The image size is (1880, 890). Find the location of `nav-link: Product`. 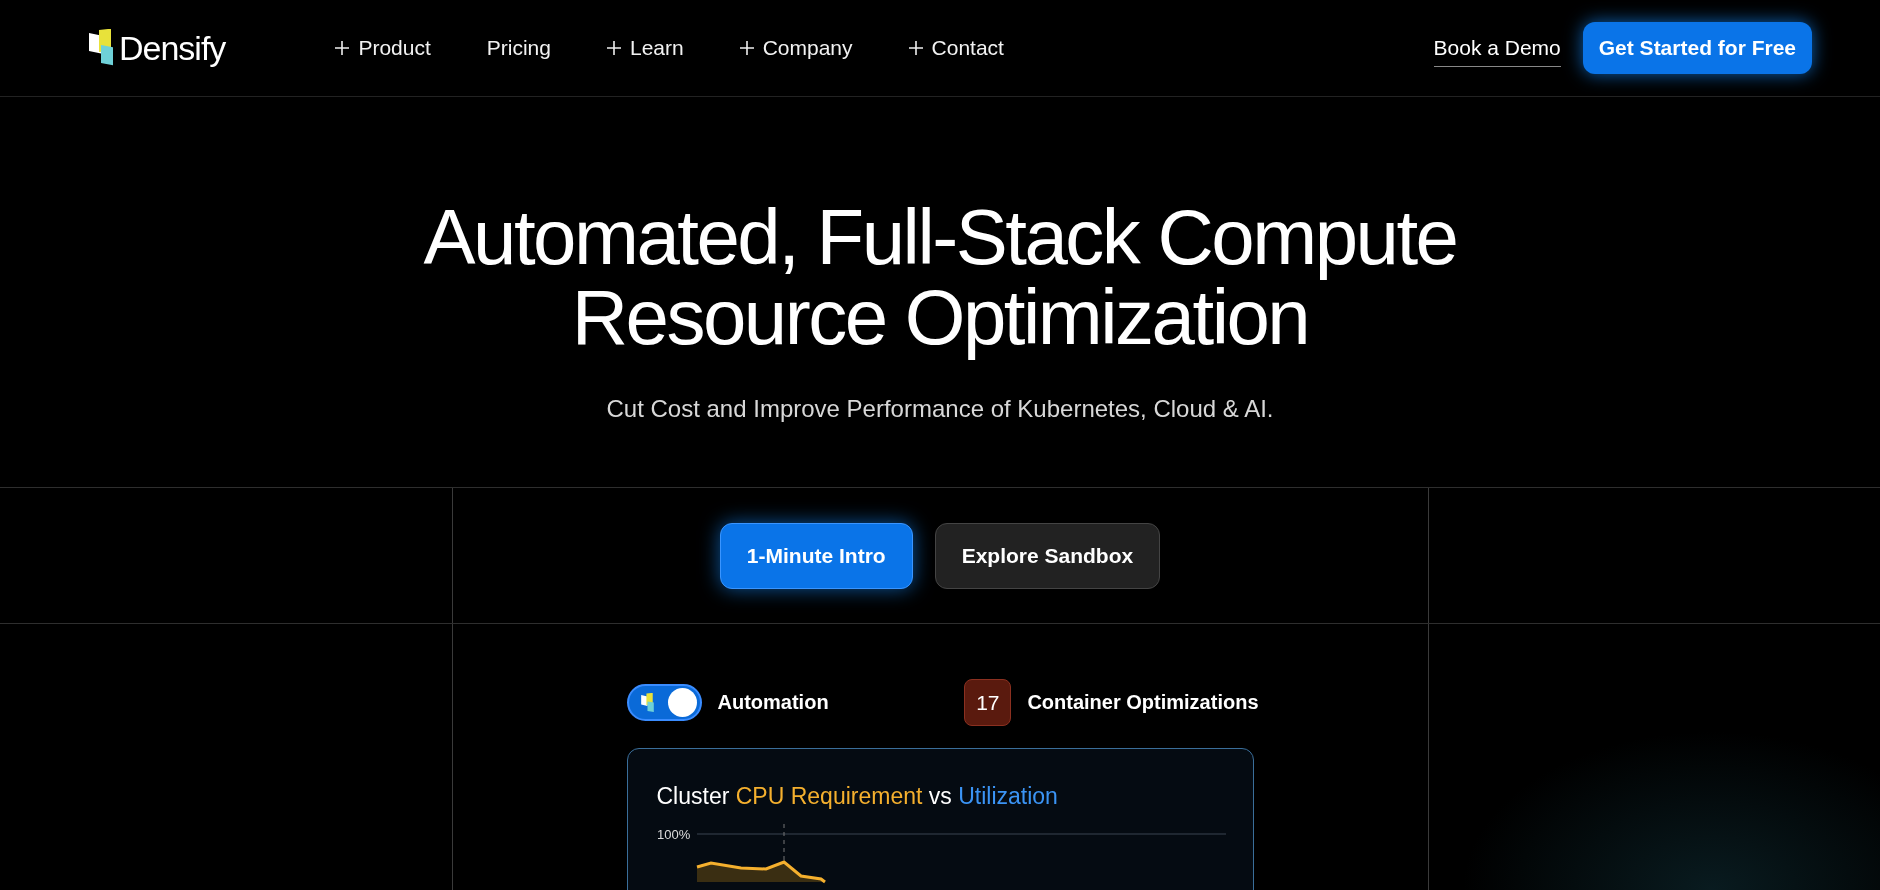

nav-link: Product is located at coordinates (383, 48).